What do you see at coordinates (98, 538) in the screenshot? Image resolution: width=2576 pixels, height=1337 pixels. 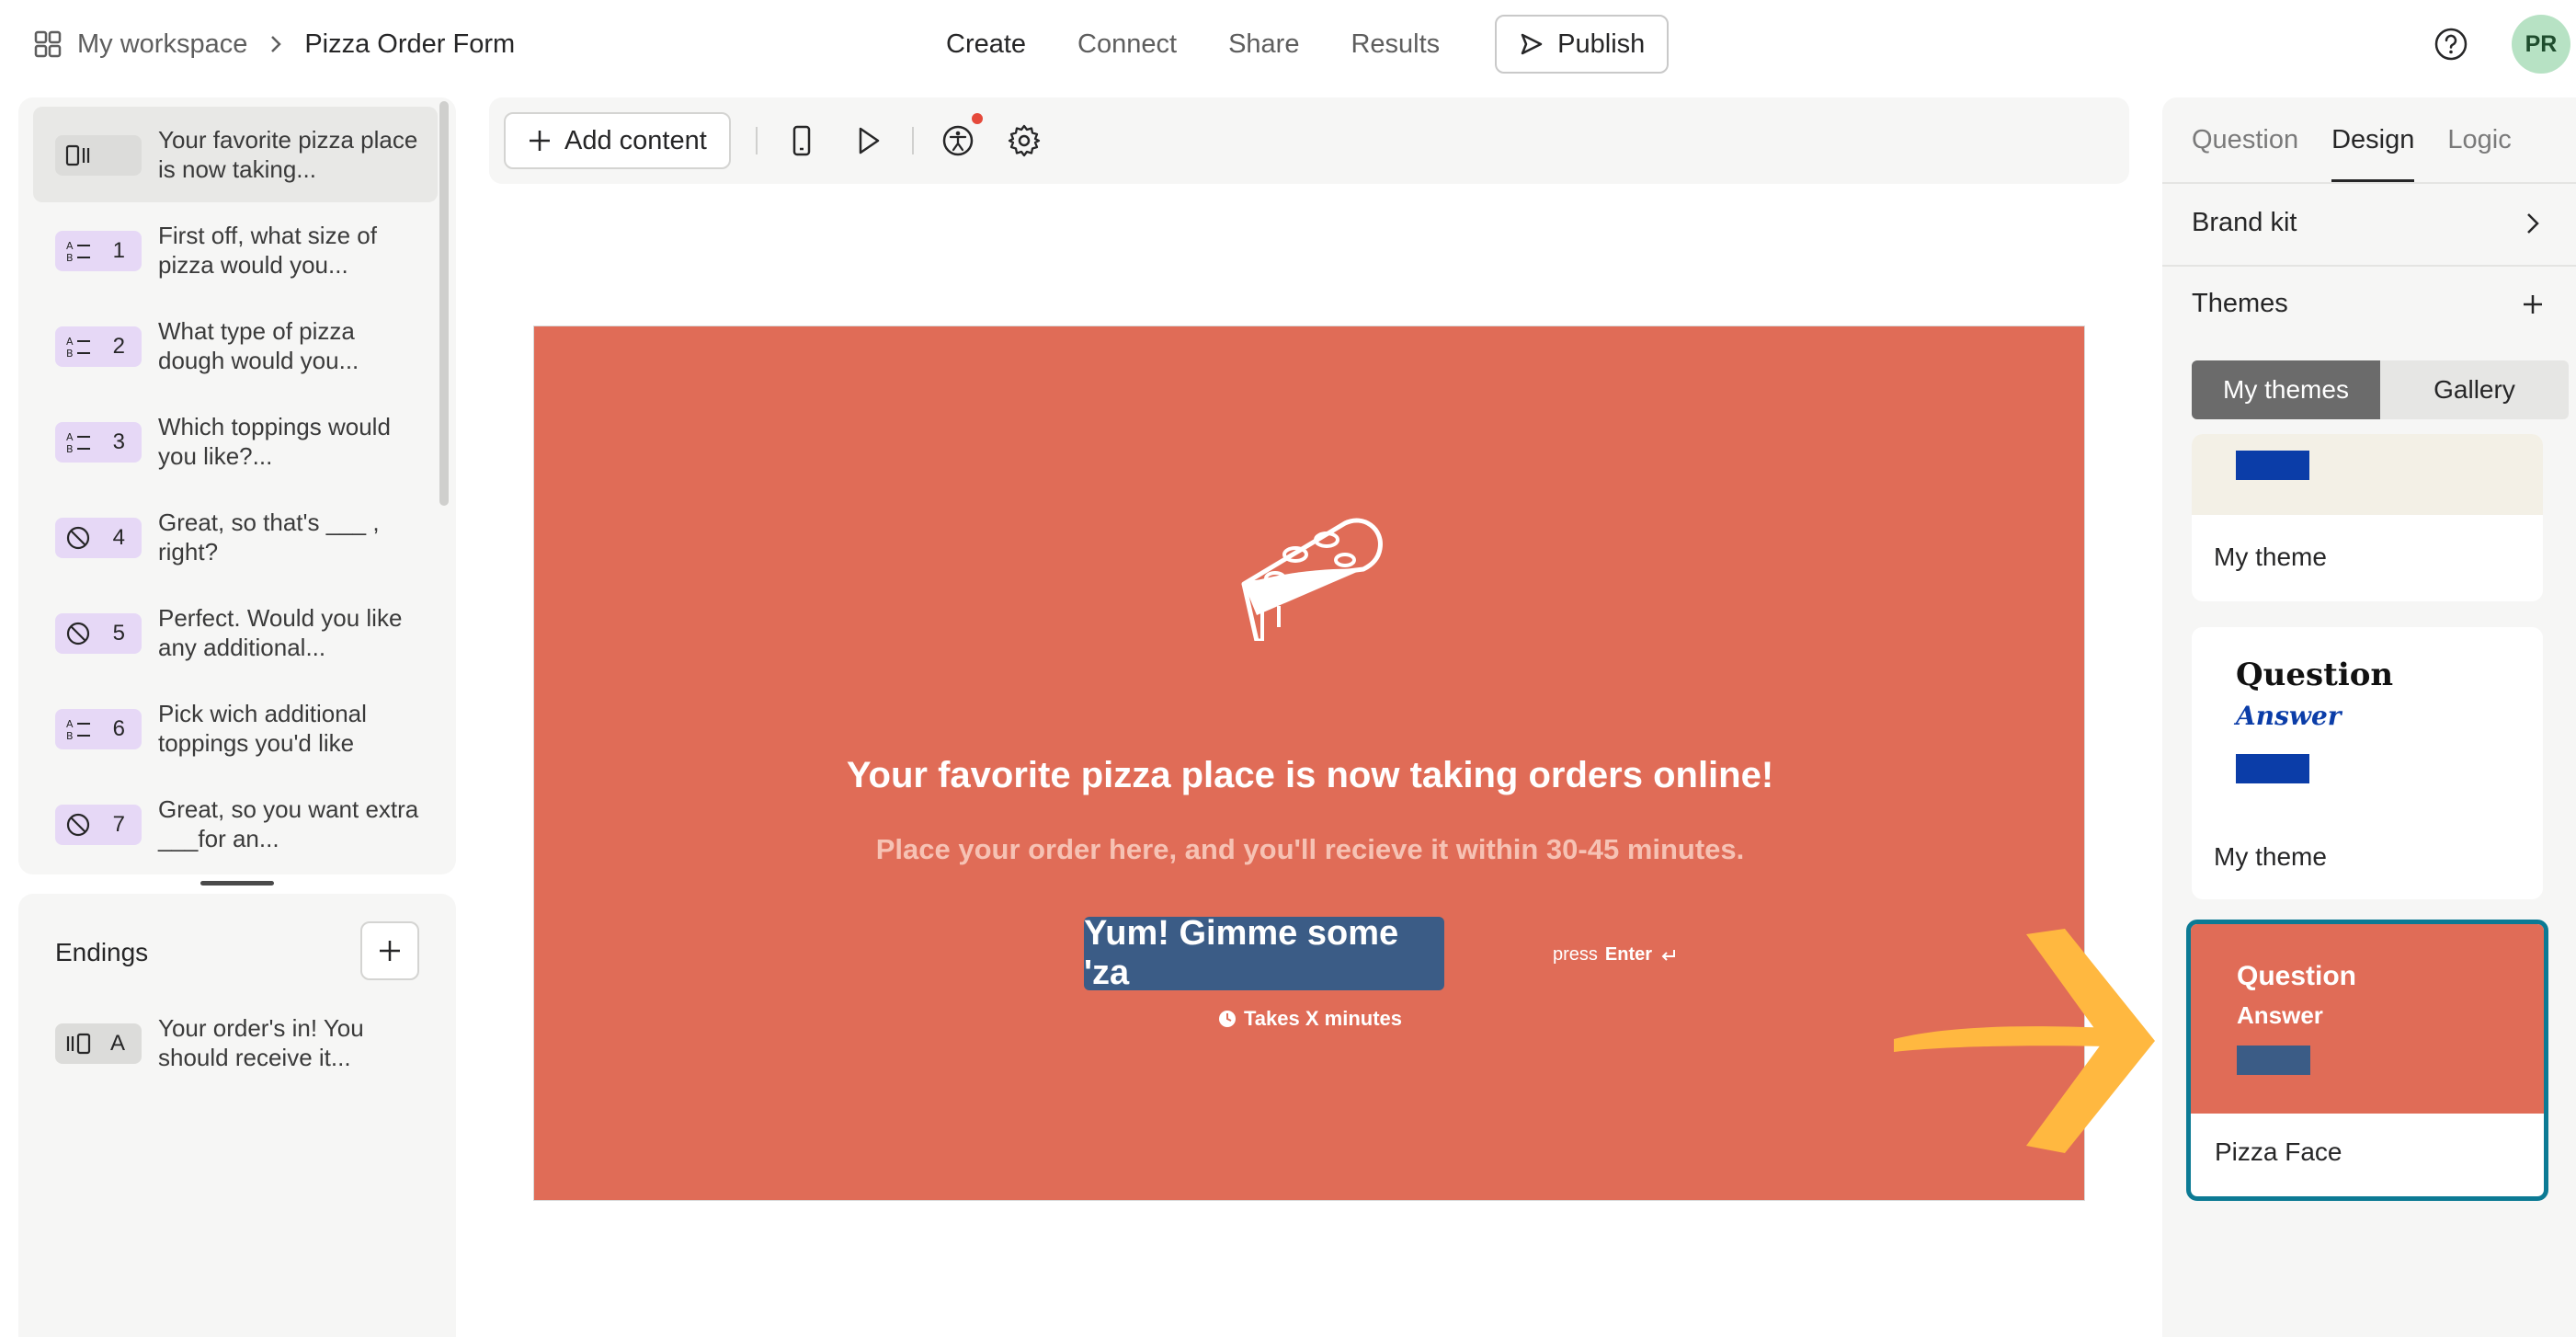 I see `question-badge: 4` at bounding box center [98, 538].